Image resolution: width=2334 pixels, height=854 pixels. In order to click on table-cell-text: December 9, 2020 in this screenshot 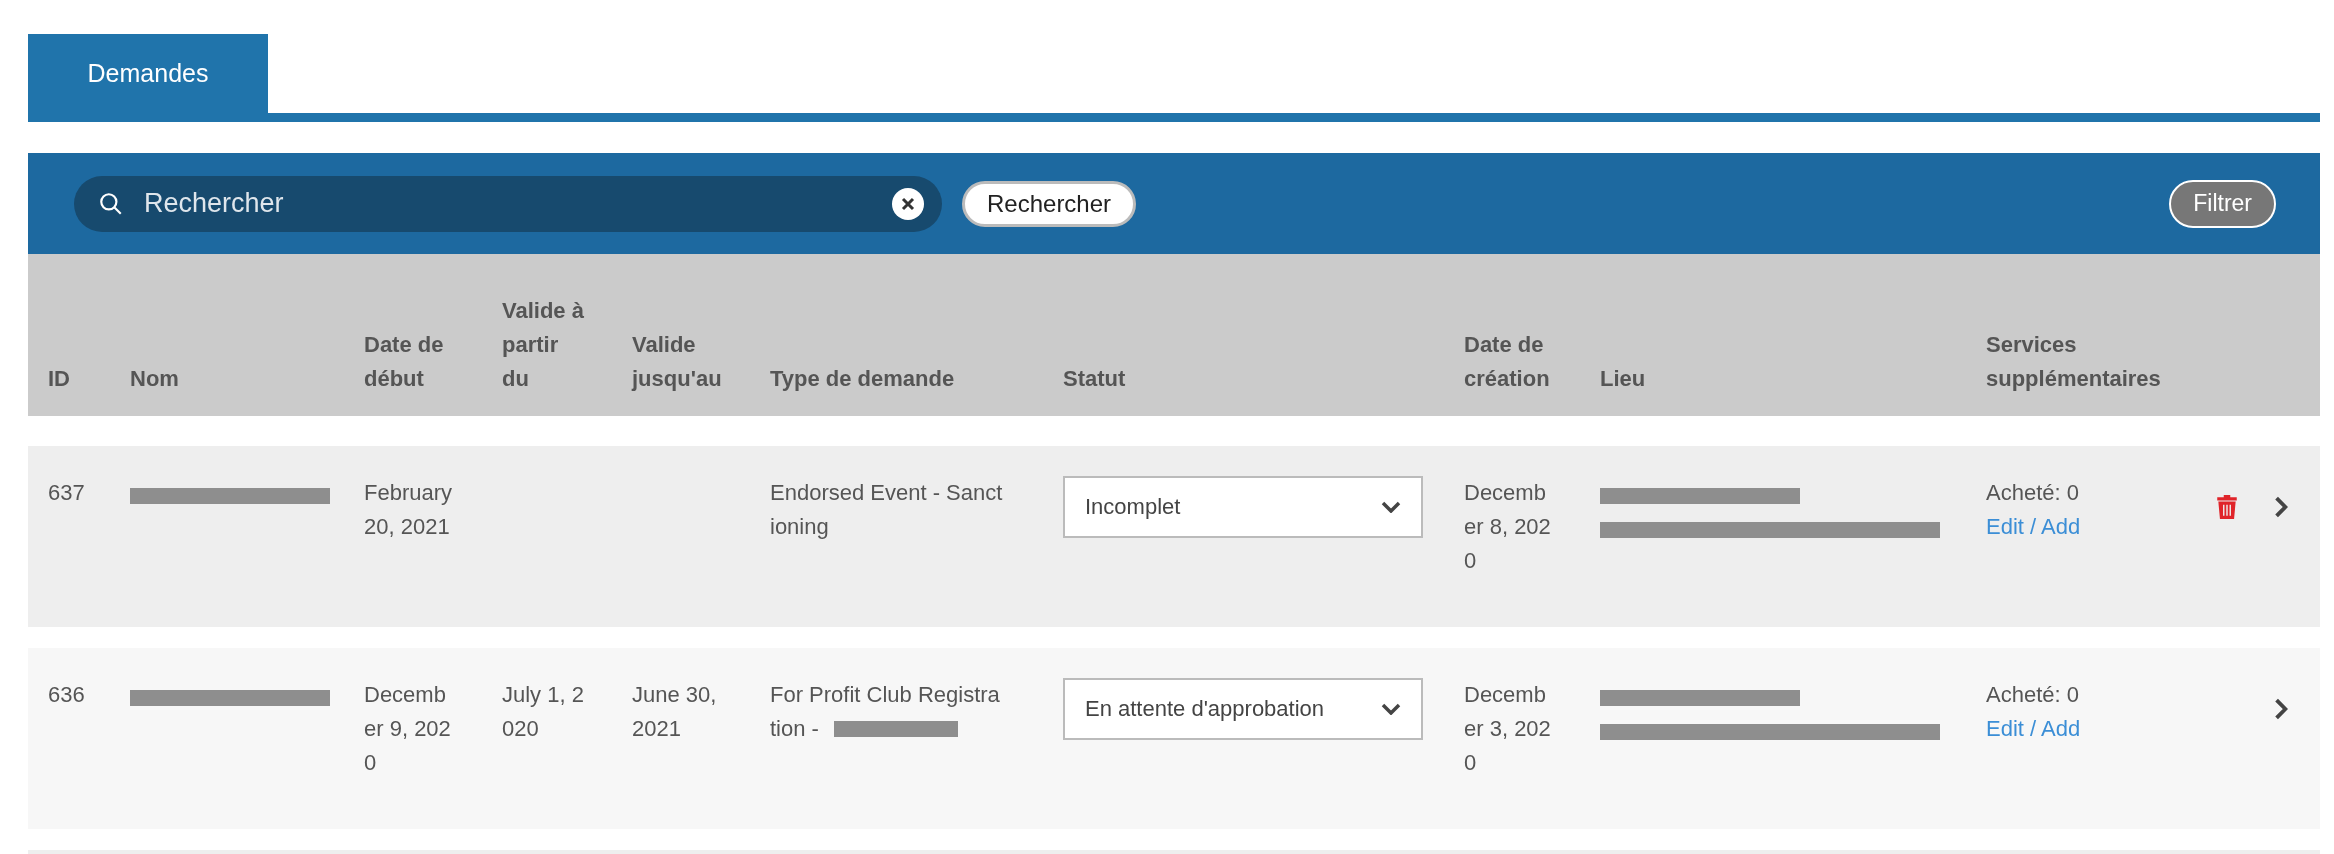, I will do `click(408, 729)`.